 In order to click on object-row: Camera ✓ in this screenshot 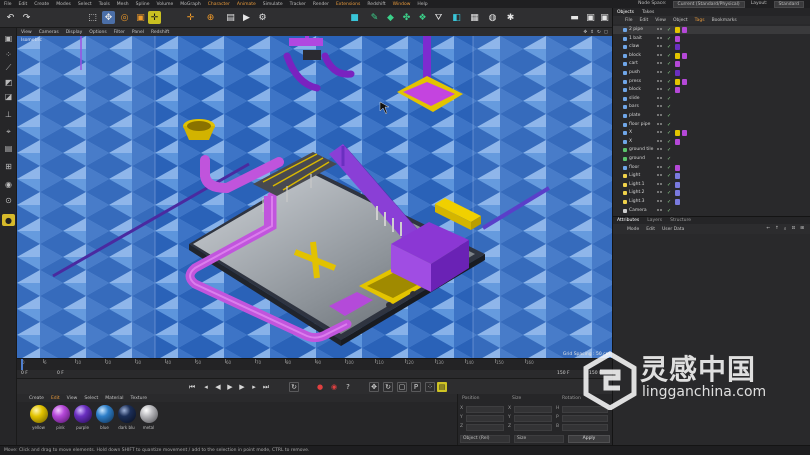, I will do `click(711, 211)`.